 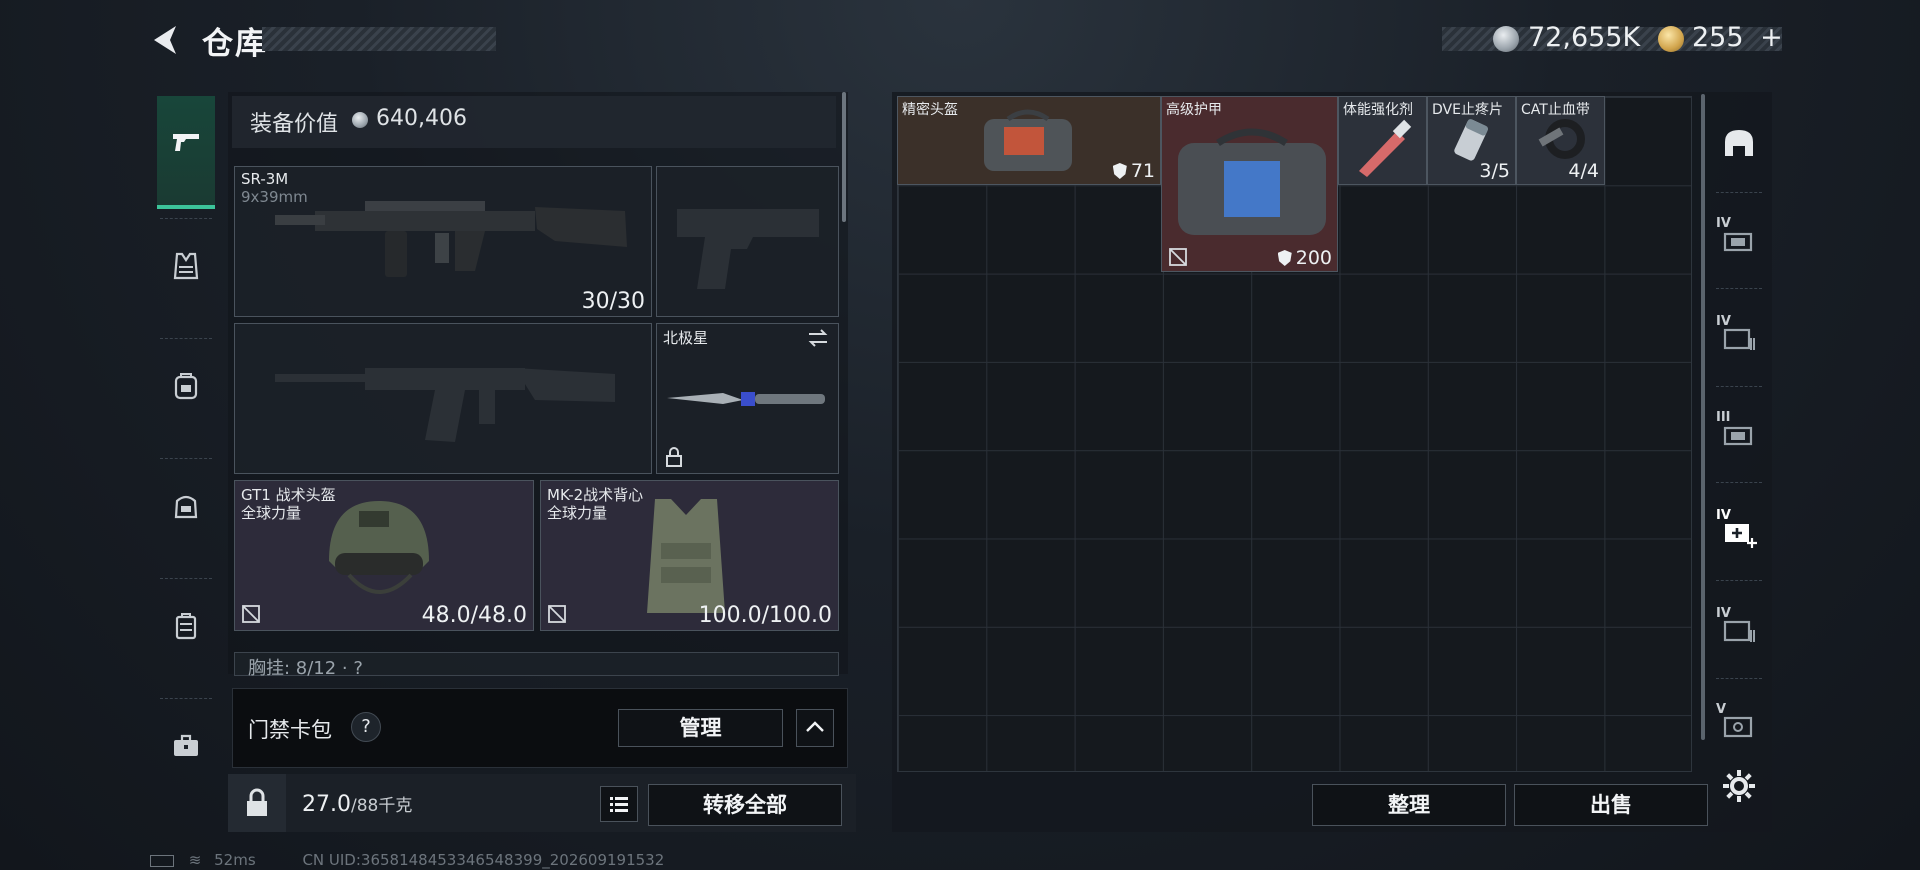 I want to click on item-value-number: 200, so click(x=1313, y=258).